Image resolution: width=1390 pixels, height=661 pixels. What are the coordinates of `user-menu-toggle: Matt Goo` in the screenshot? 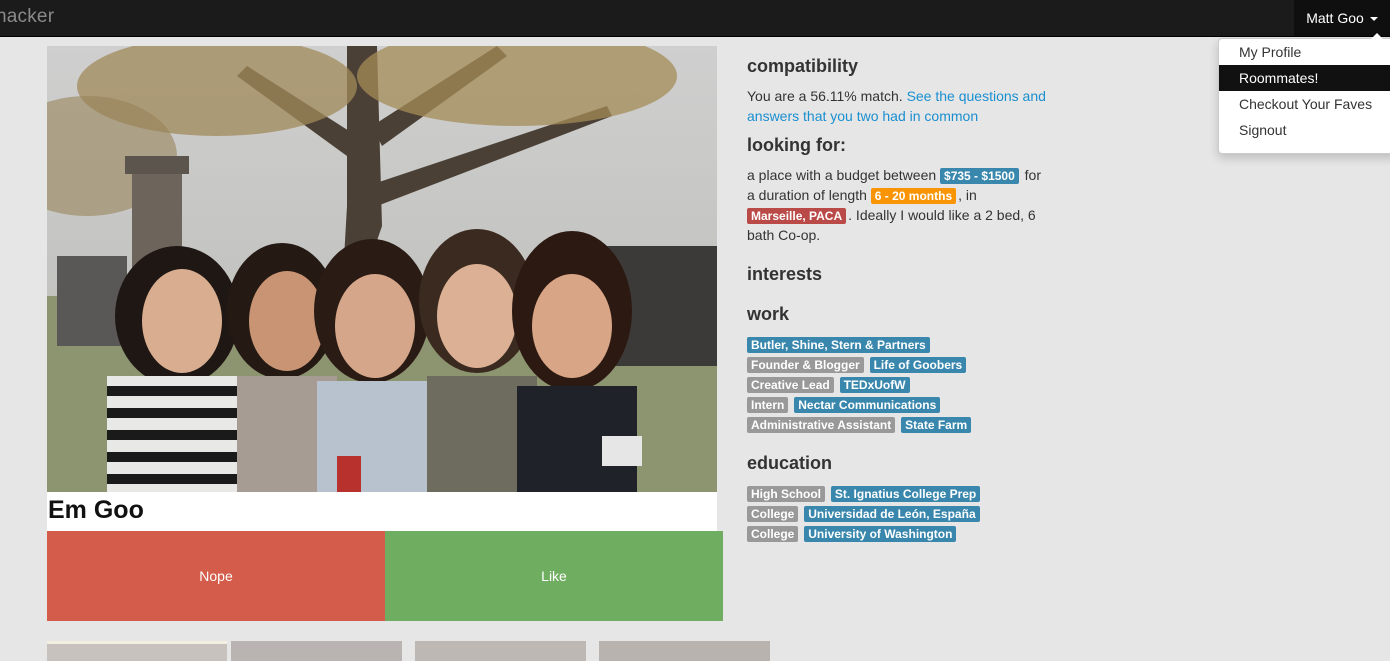 It's located at (1342, 18).